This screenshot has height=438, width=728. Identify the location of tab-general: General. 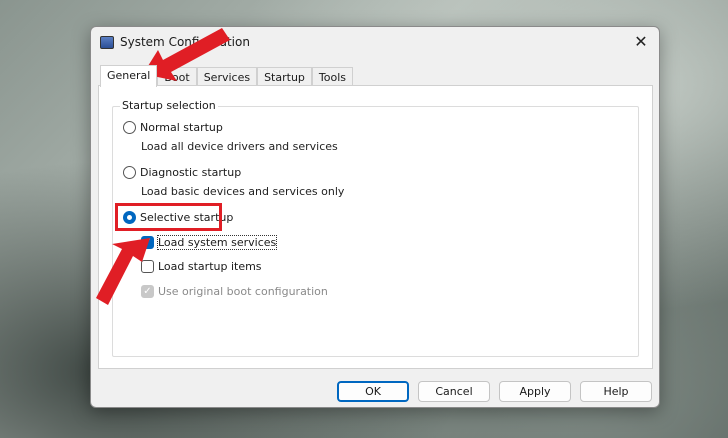
(129, 76).